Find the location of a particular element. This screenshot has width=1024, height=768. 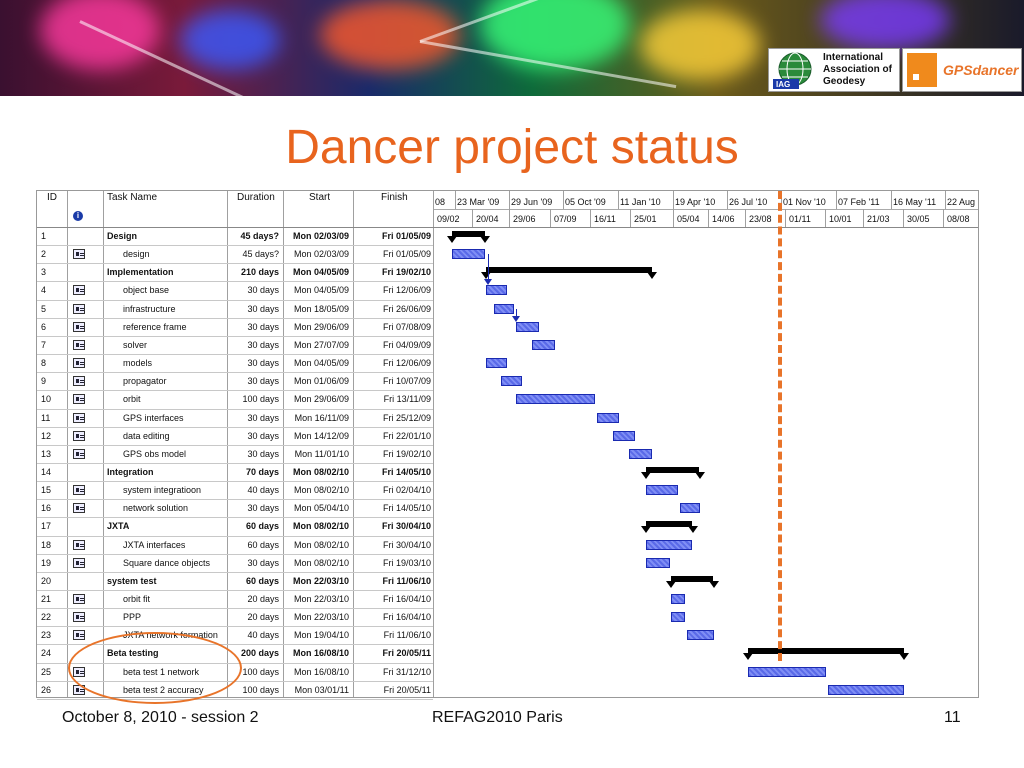

task-duration: 70 days is located at coordinates (253, 472).